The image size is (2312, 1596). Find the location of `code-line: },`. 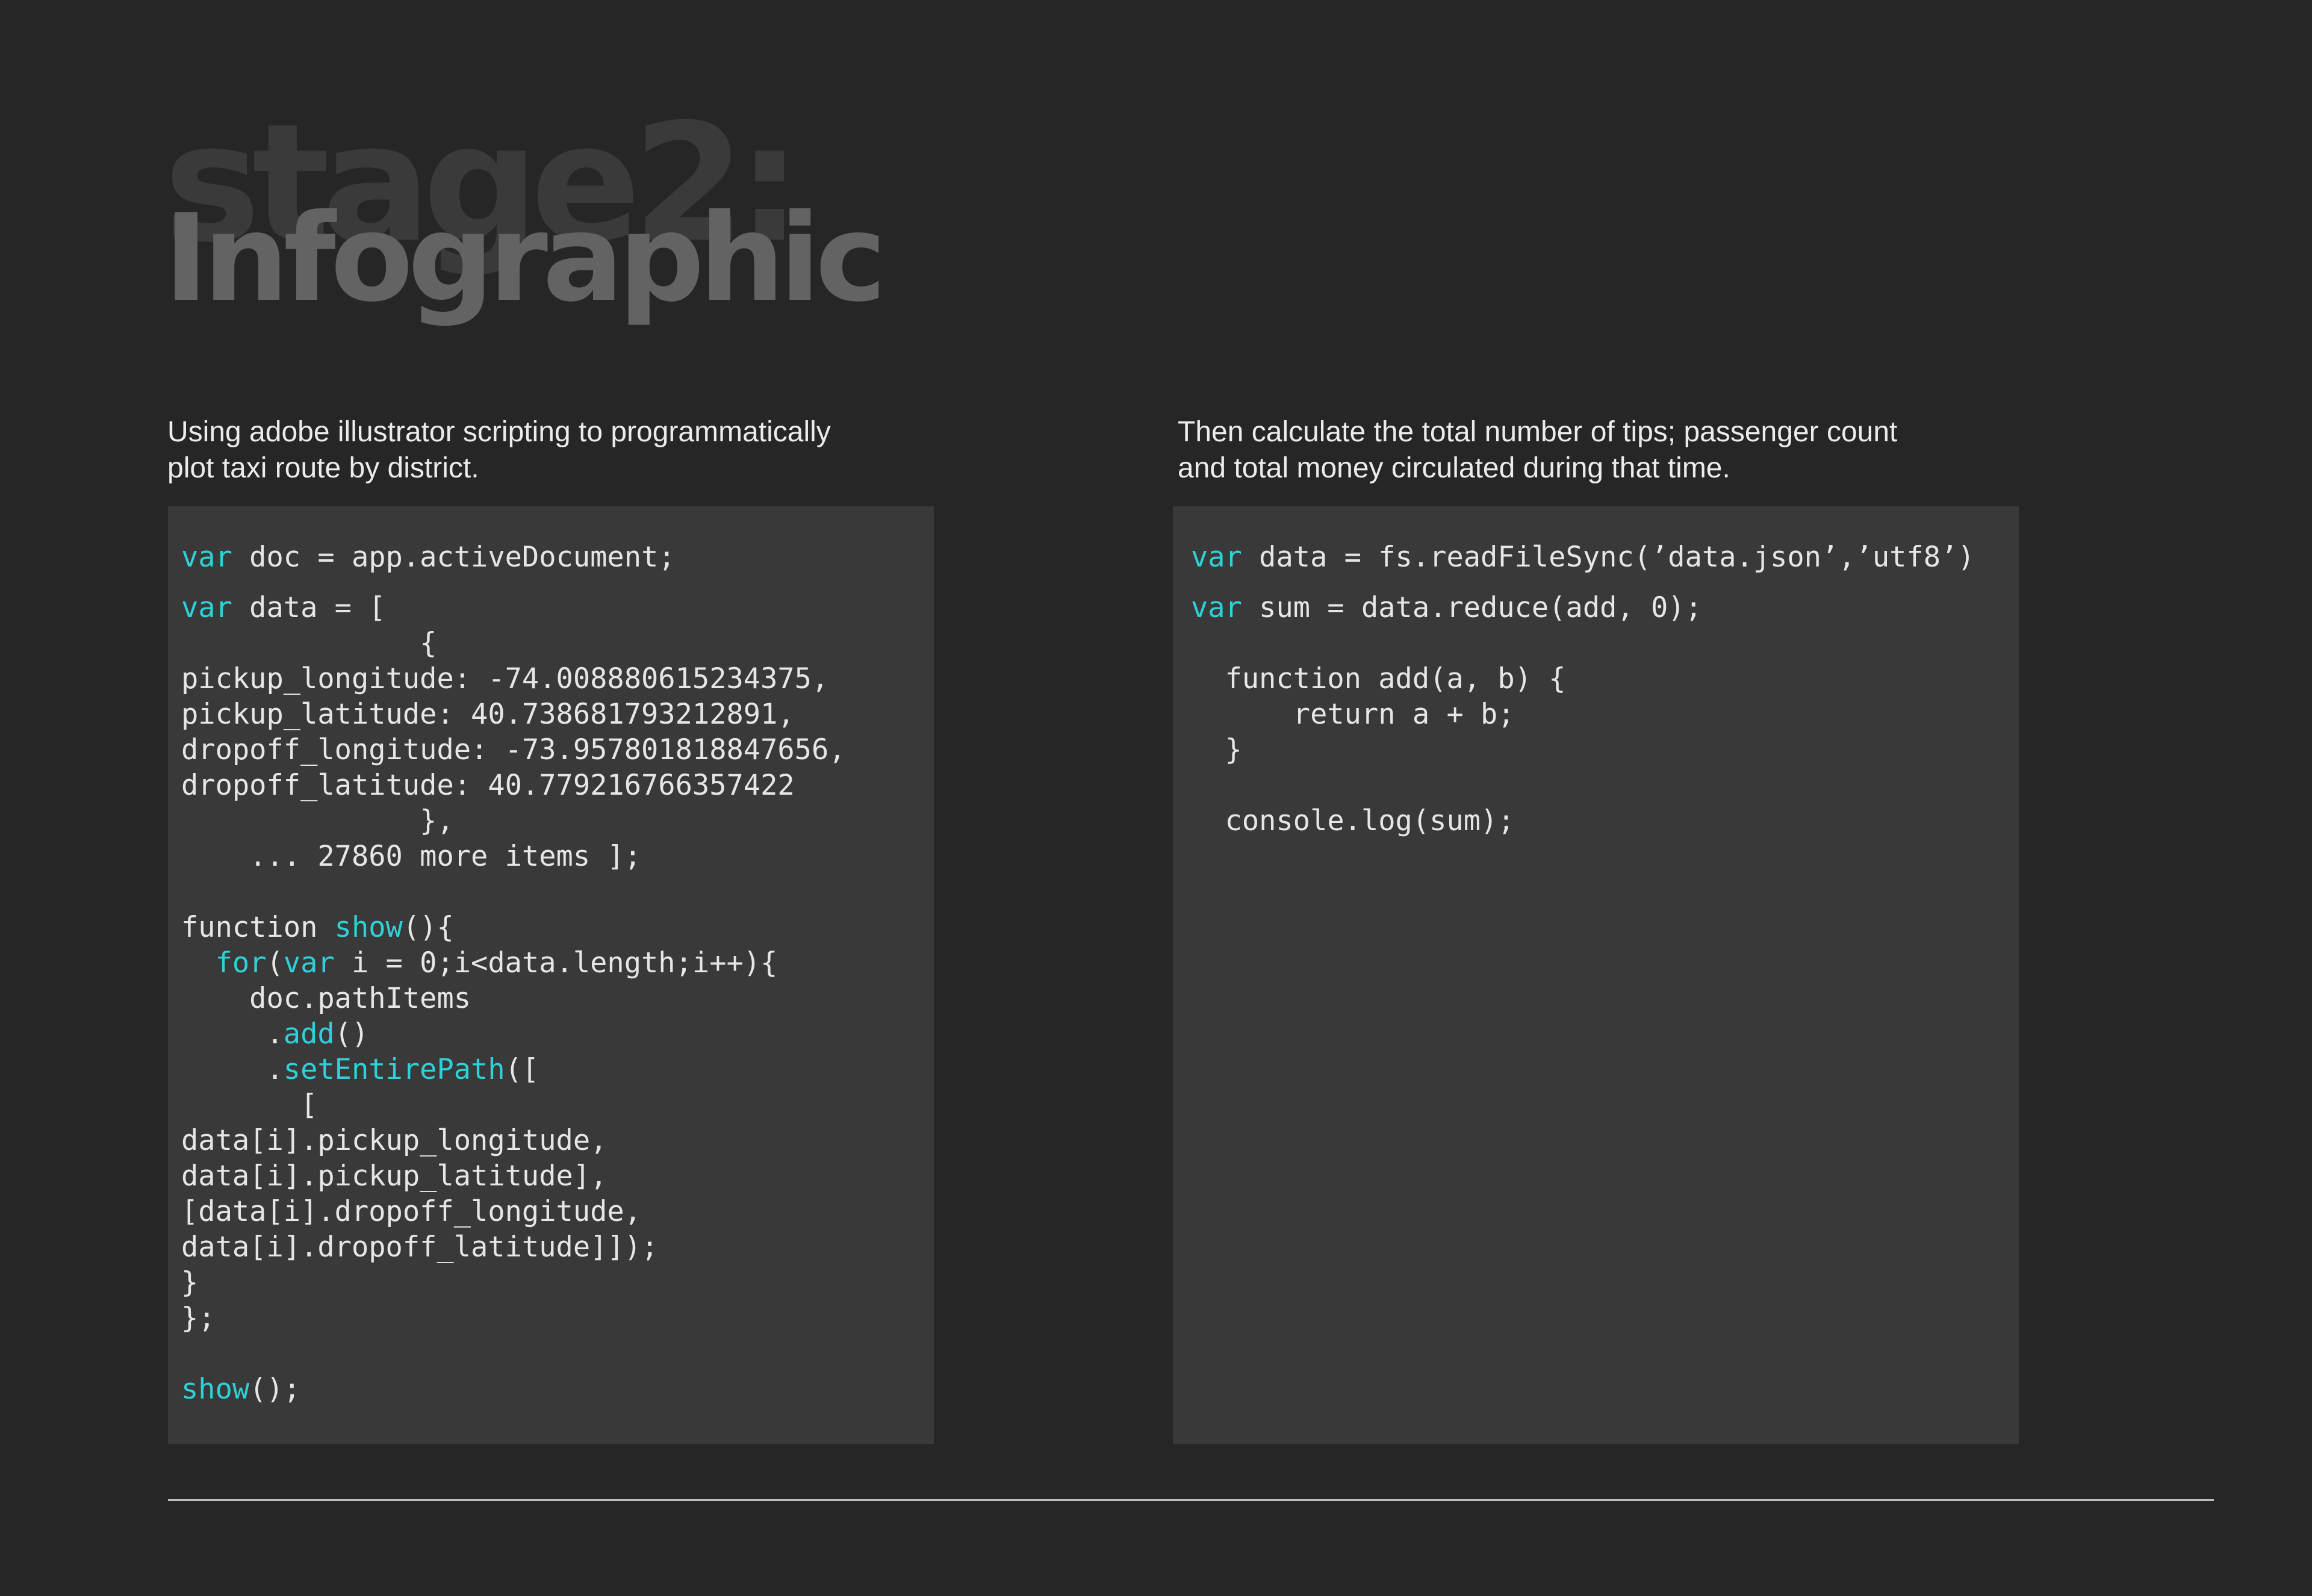

code-line: }, is located at coordinates (317, 821).